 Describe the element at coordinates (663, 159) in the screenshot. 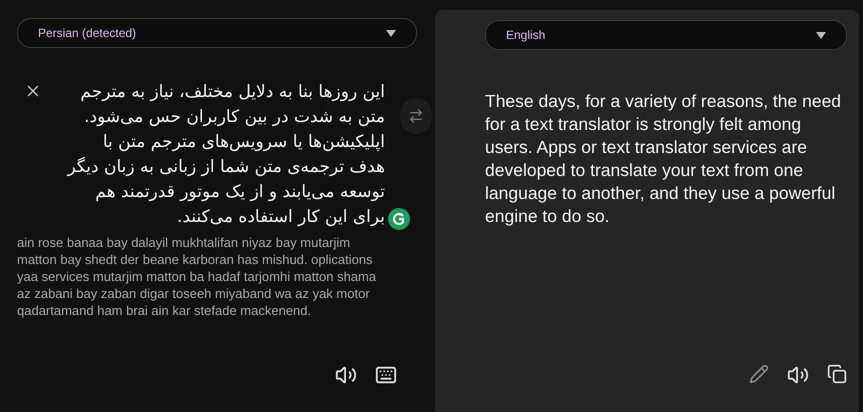

I see `translated-text: These days, for a variety of reasons, the need for a text translator is strongly felt among users. Apps or text translator services are developed to translate your text from one language to another, and they use a powerful engine to do so.` at that location.